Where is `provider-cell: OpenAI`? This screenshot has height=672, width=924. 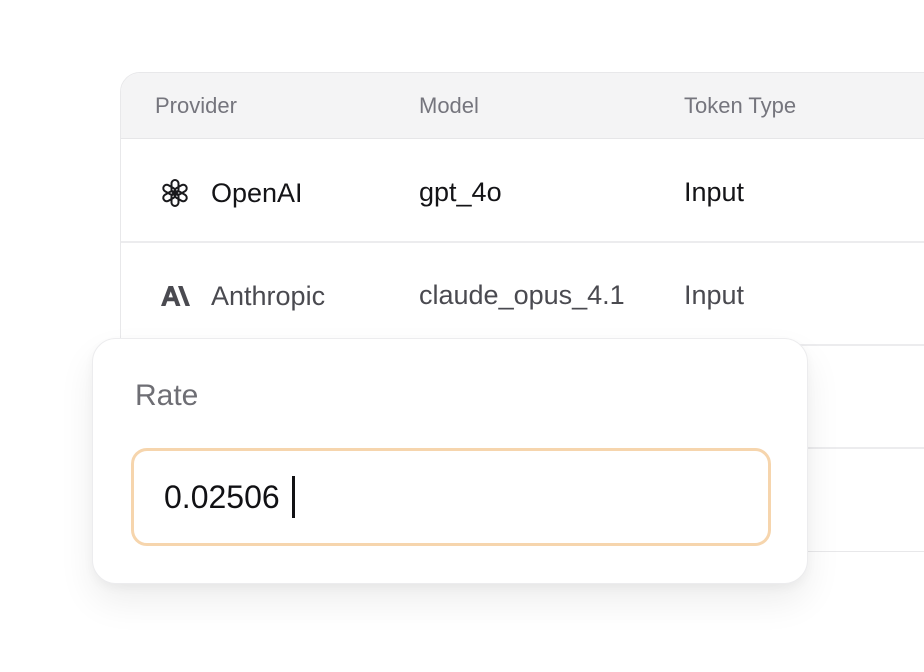
provider-cell: OpenAI is located at coordinates (231, 193).